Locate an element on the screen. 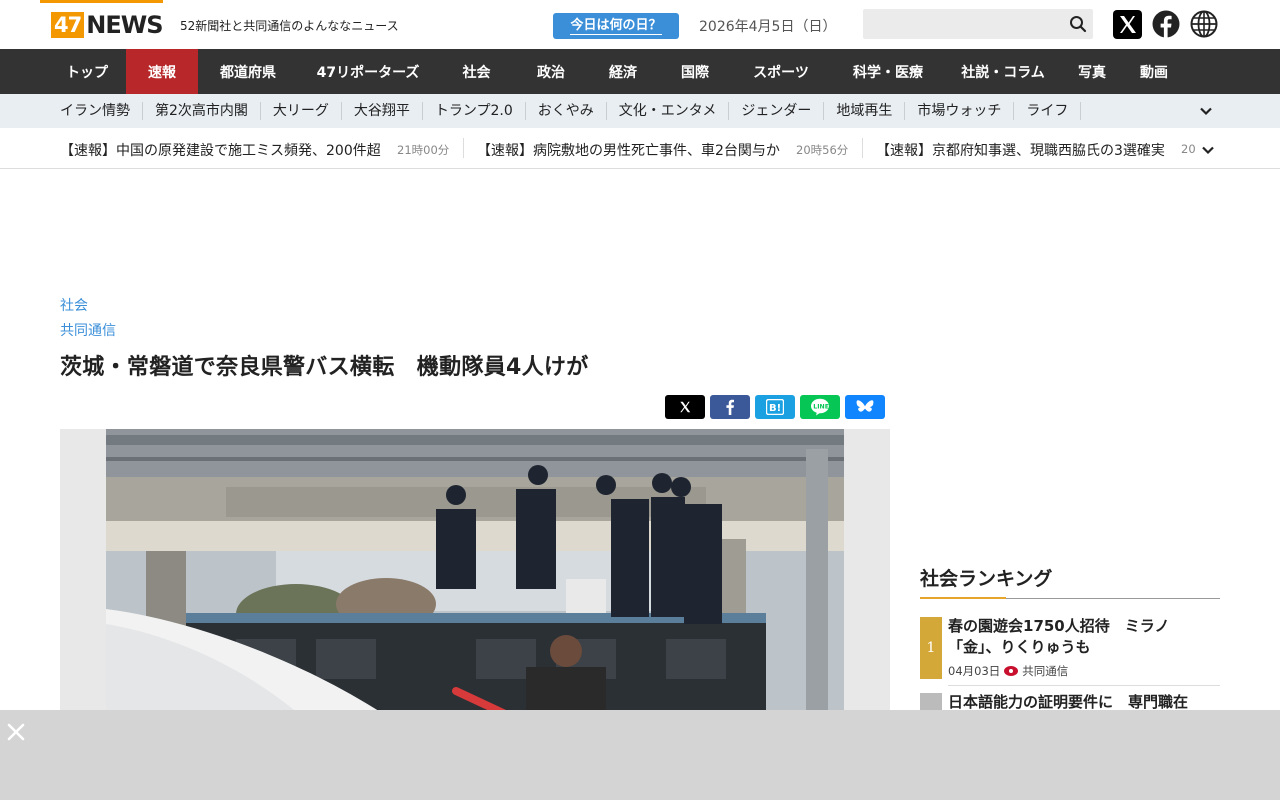 The width and height of the screenshot is (1280, 800). svg-text: B! is located at coordinates (775, 408).